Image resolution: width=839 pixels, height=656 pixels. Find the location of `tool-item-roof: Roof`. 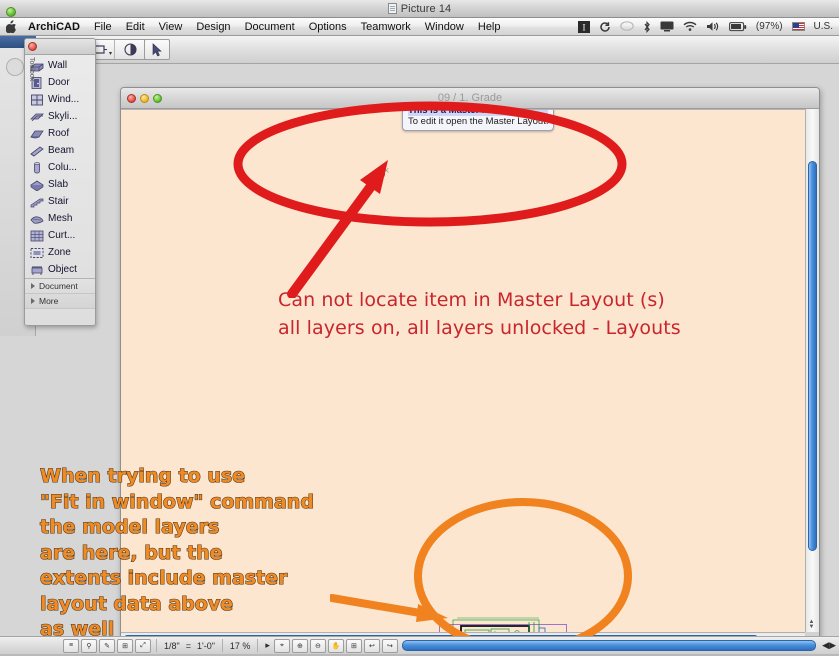

tool-item-roof: Roof is located at coordinates (60, 133).